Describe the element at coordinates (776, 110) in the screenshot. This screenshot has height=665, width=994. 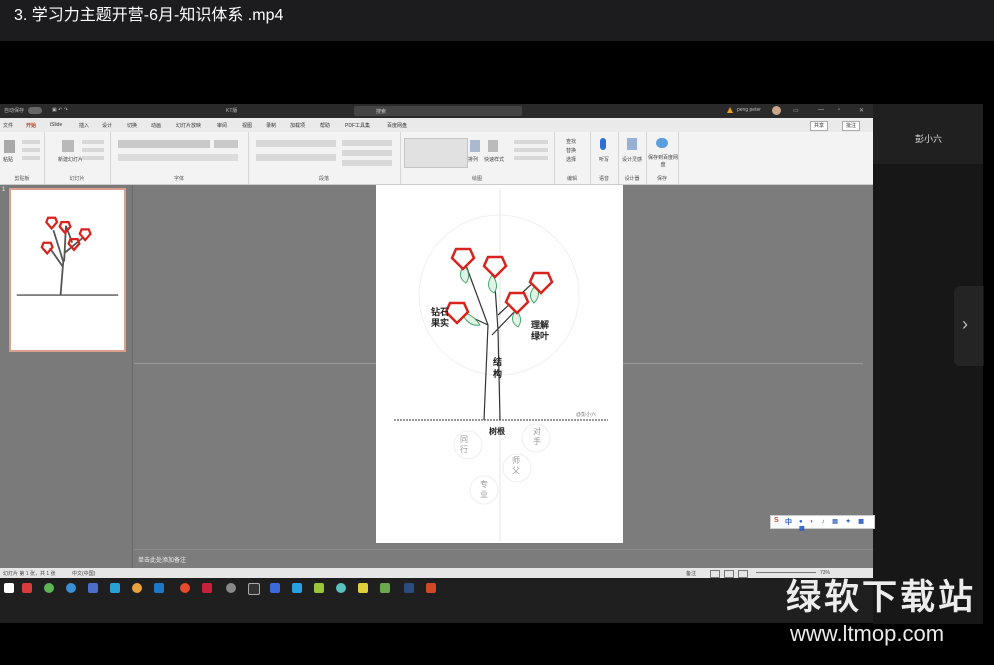
I see `avatar` at that location.